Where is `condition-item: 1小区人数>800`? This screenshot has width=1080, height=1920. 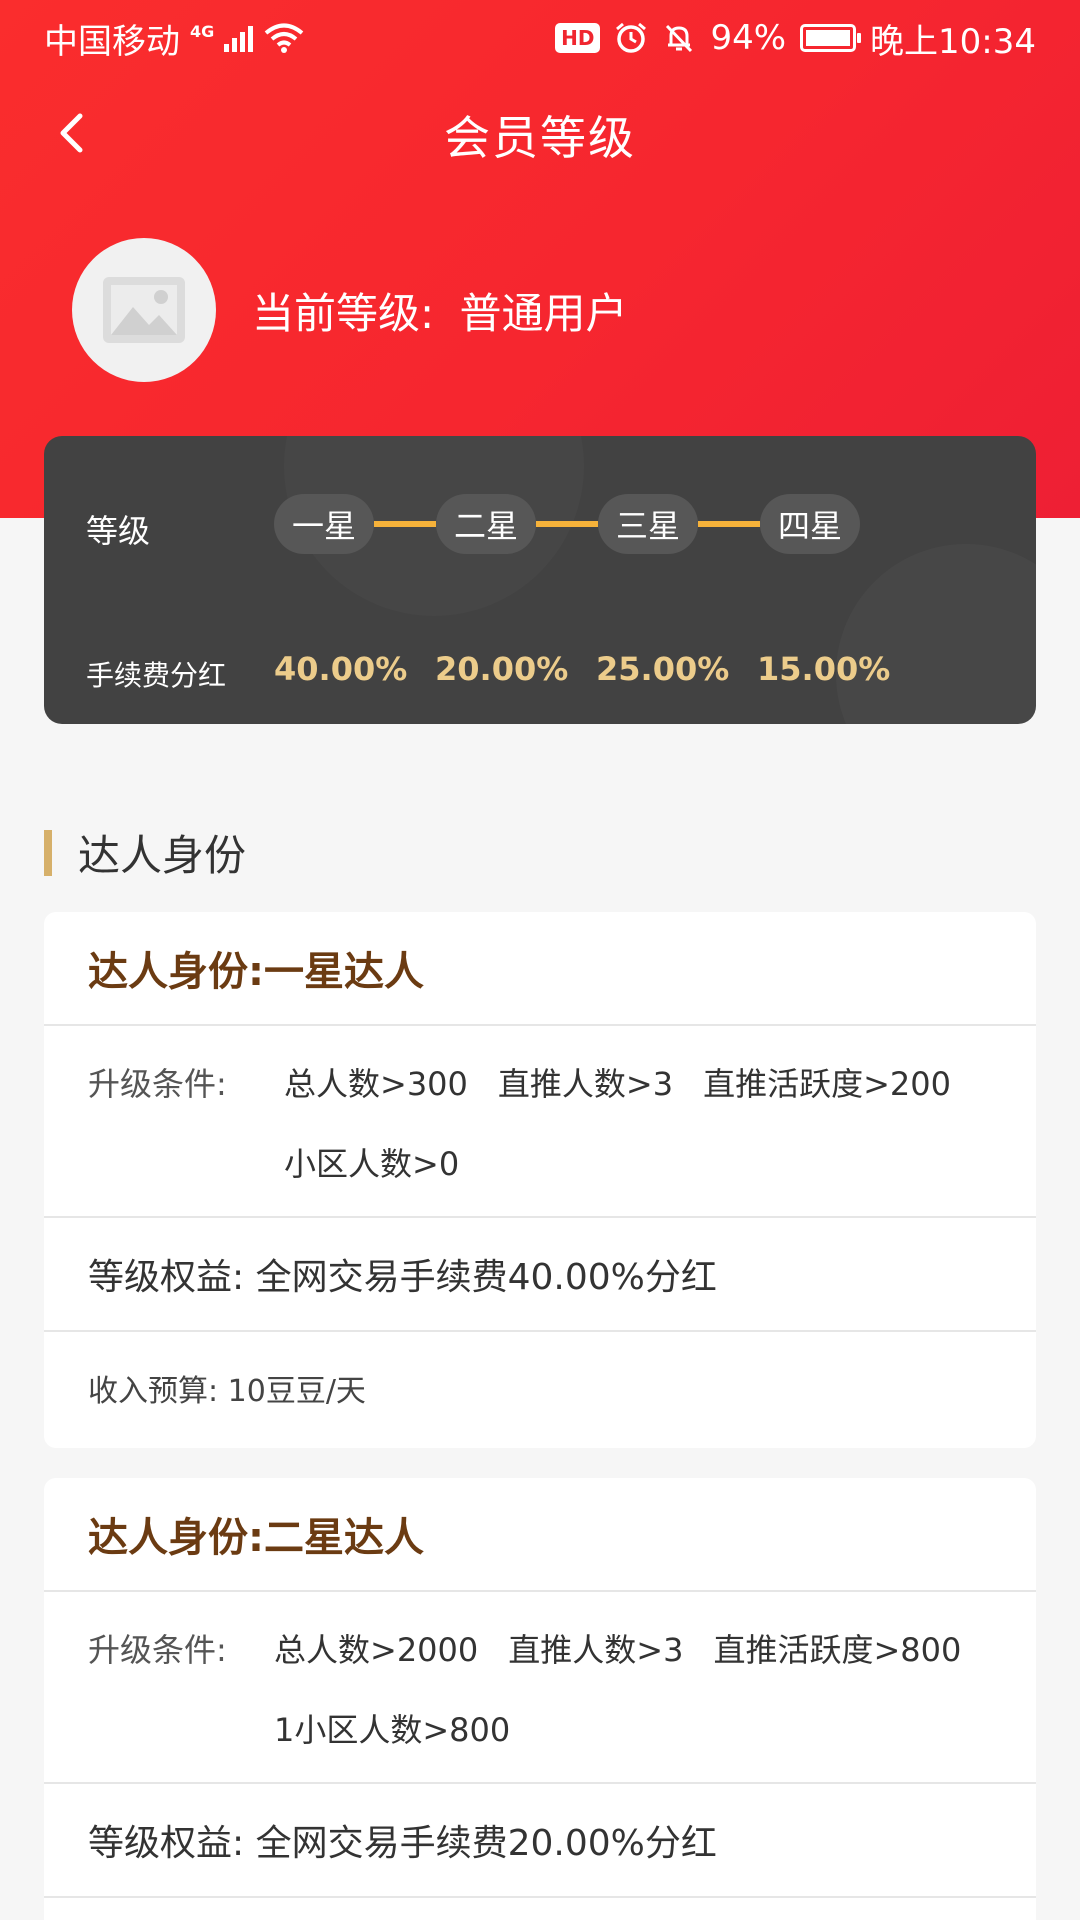 condition-item: 1小区人数>800 is located at coordinates (392, 1730).